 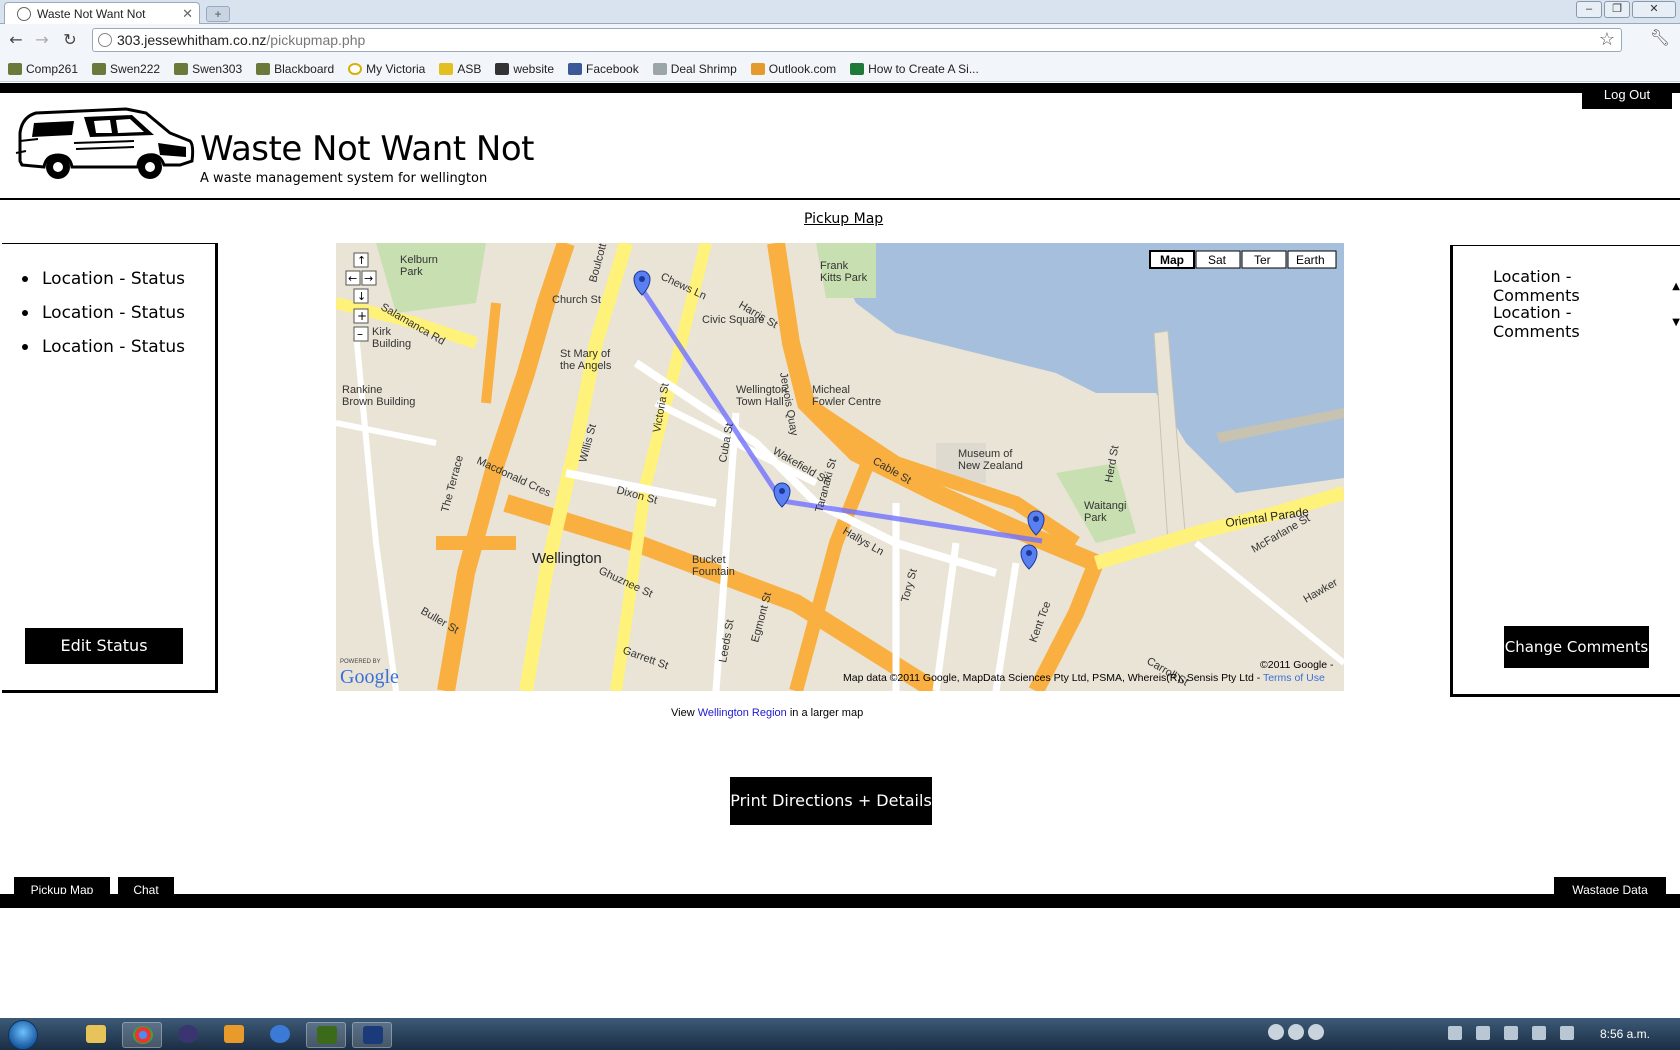 I want to click on map-copyright: ©2011 Google -, so click(x=1297, y=665).